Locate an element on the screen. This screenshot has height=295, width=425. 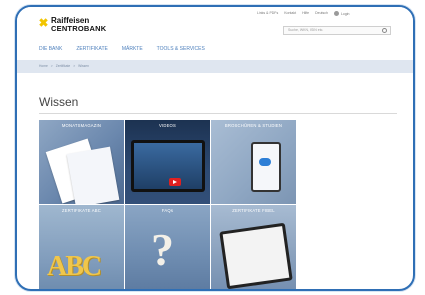
bank-logo: Raiffeisen CENTROBANK is located at coordinates (72, 25).